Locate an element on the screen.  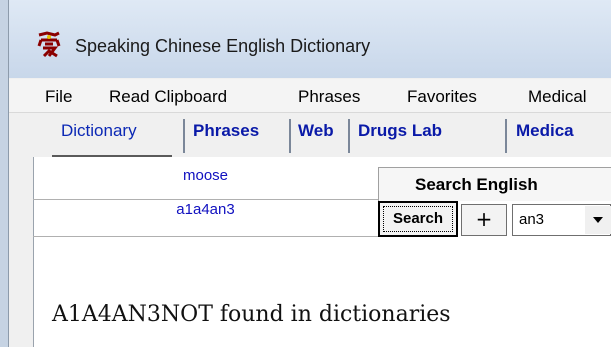
menu-phrases: Phrases is located at coordinates (329, 97).